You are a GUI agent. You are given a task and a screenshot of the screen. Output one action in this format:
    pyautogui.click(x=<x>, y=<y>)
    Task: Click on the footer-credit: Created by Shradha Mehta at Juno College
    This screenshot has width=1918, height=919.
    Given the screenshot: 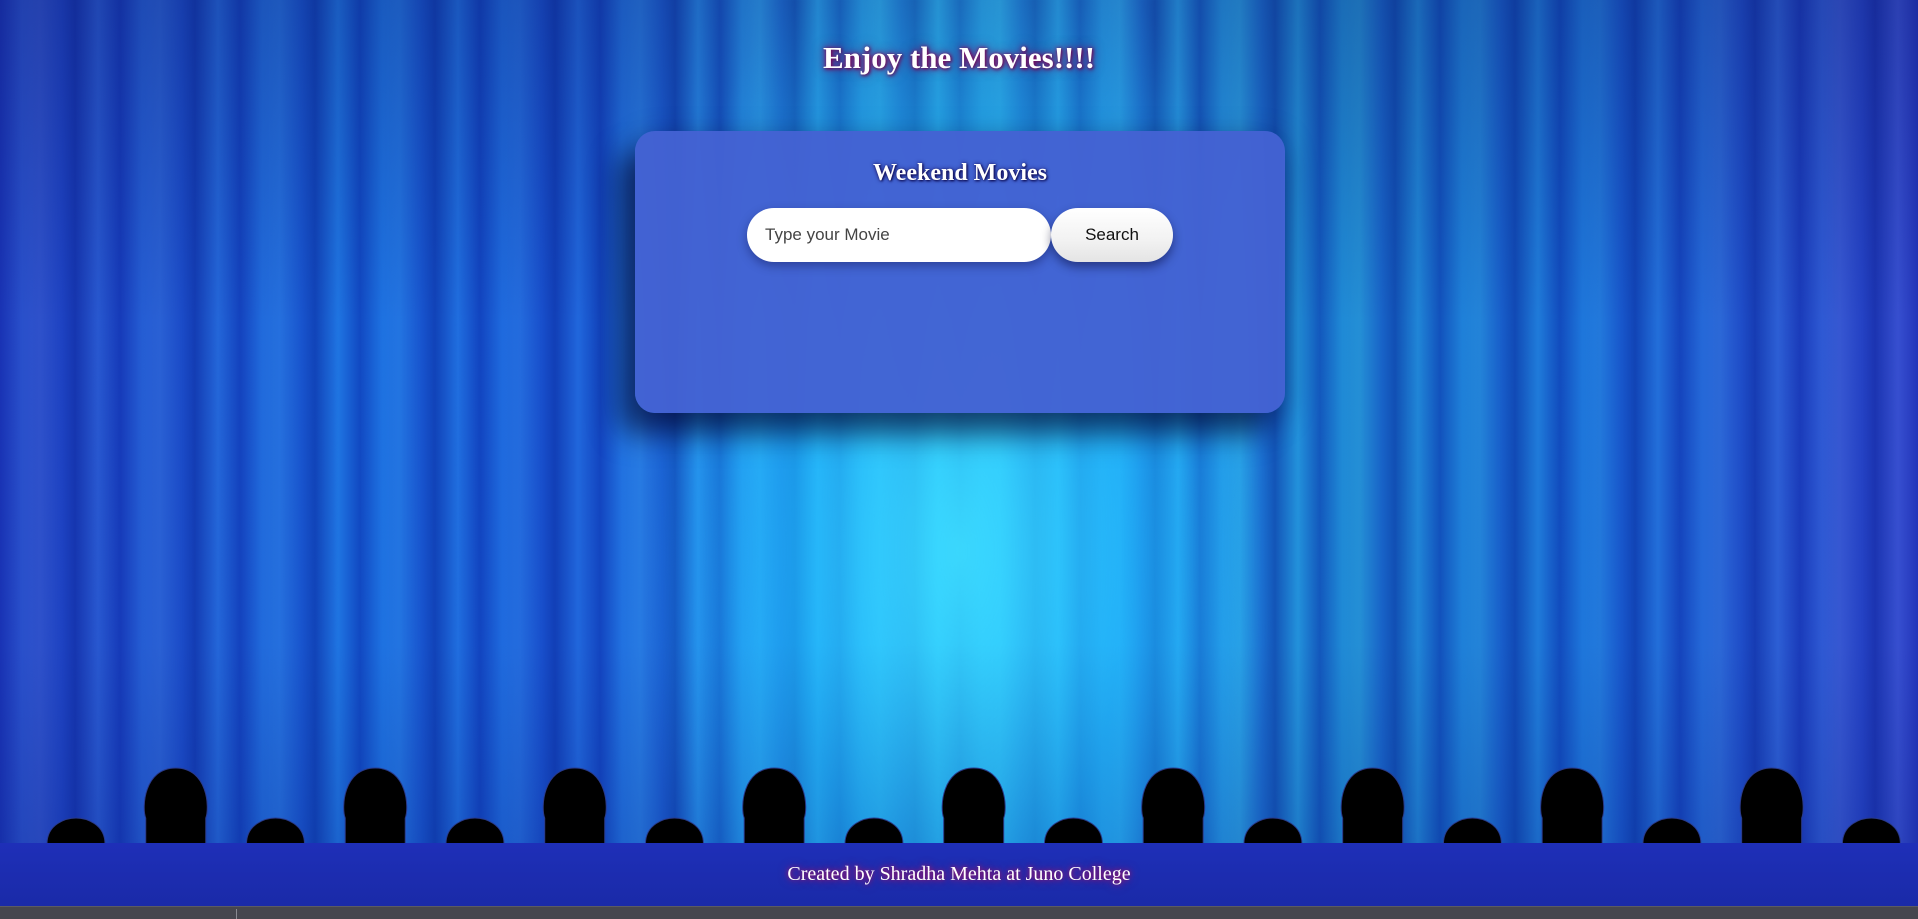 What is the action you would take?
    pyautogui.click(x=959, y=874)
    